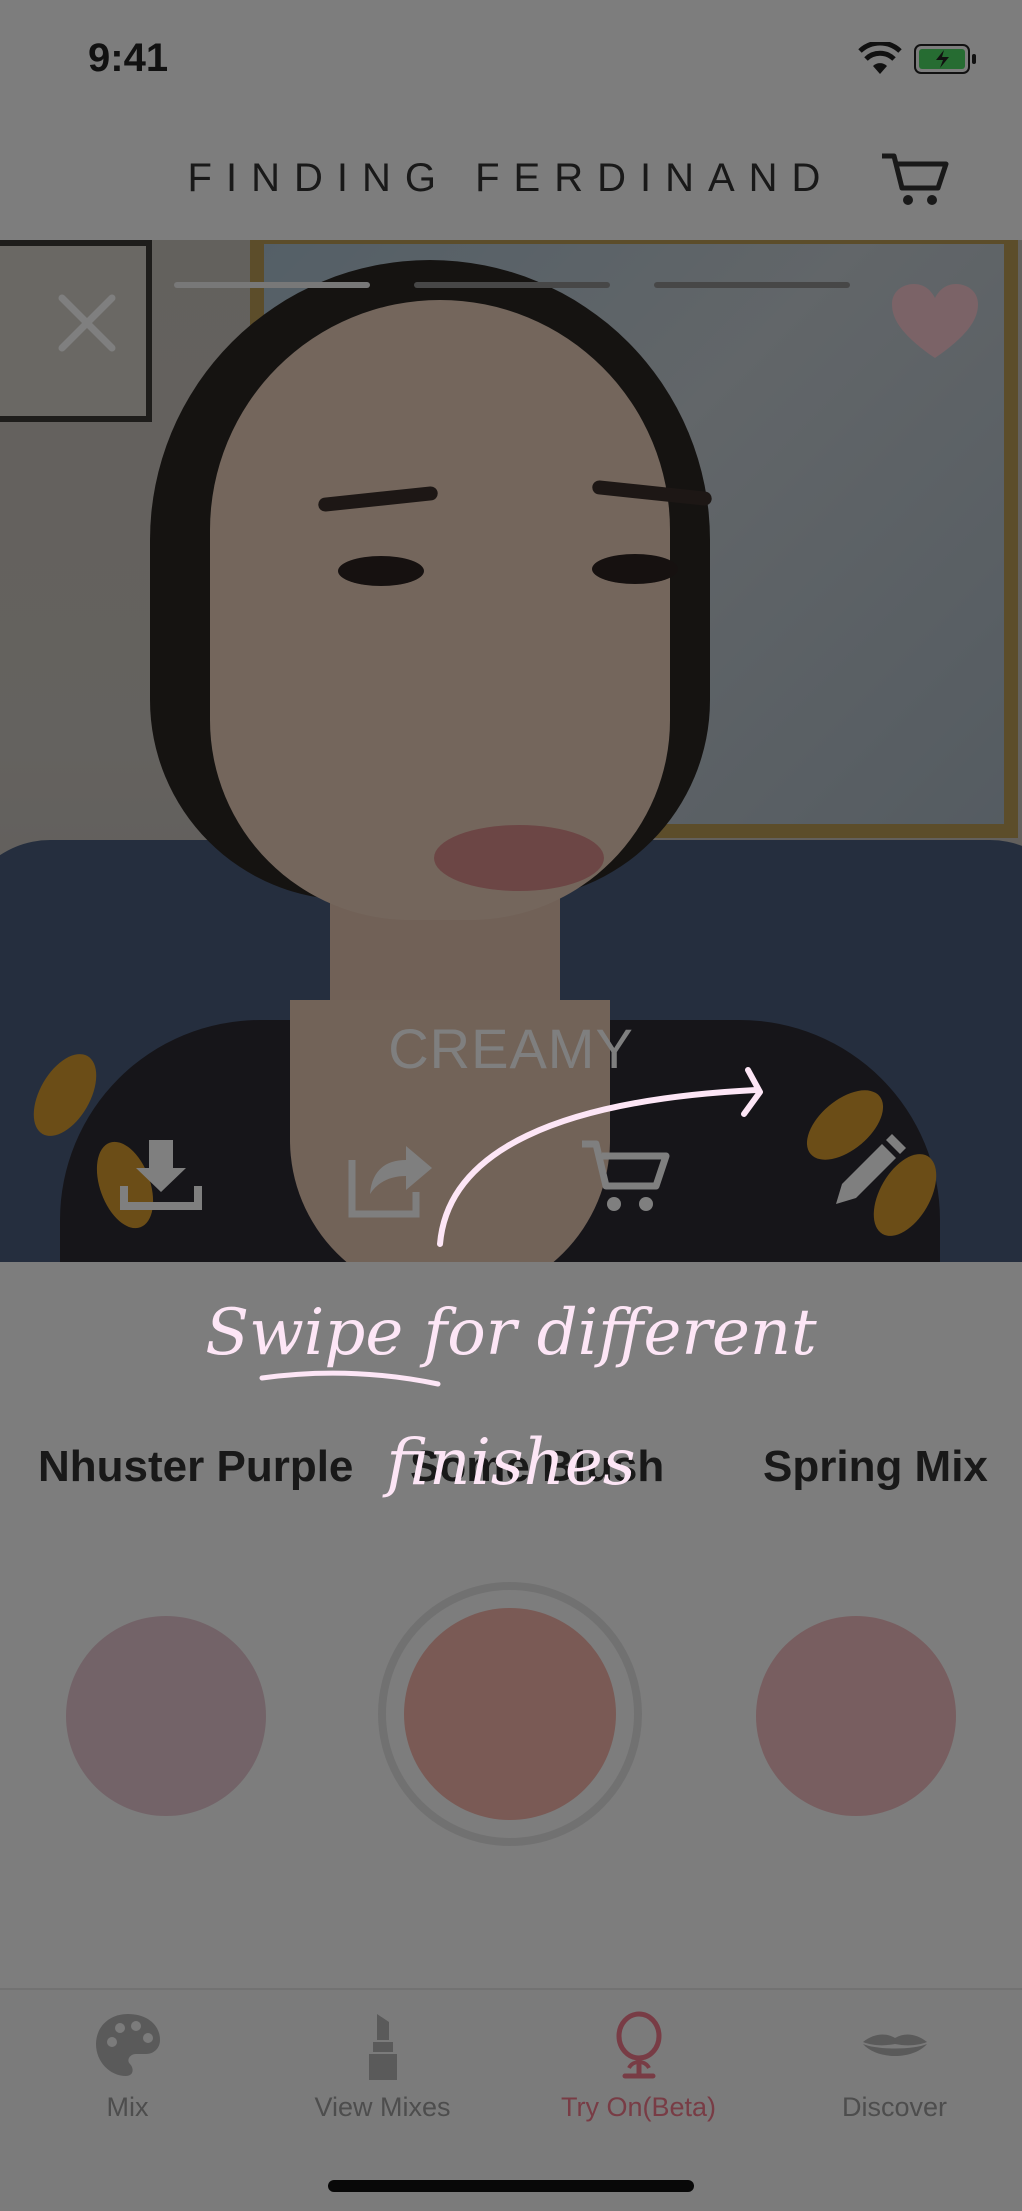 Image resolution: width=1022 pixels, height=2211 pixels. What do you see at coordinates (511, 1463) in the screenshot?
I see `swipe-hint-line2: finishes` at bounding box center [511, 1463].